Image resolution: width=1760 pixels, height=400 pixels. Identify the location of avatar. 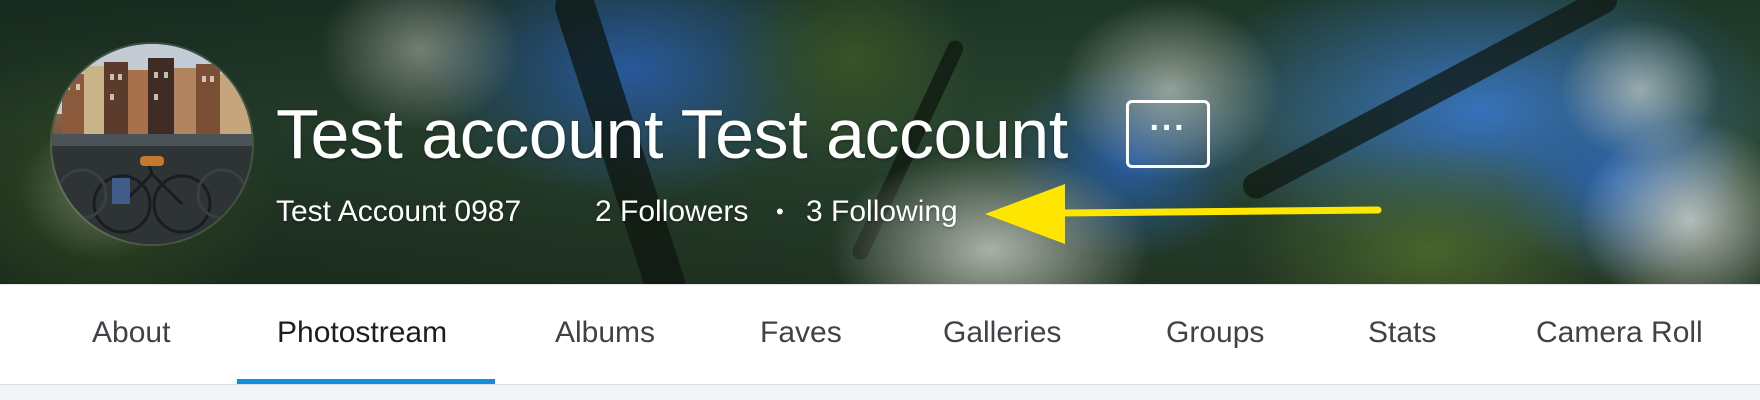
(152, 144).